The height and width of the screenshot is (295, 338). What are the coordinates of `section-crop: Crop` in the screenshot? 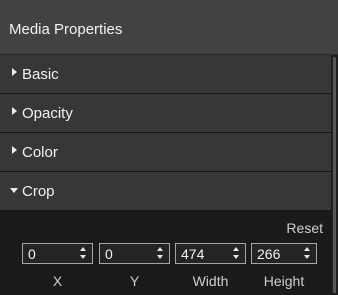 It's located at (165, 191).